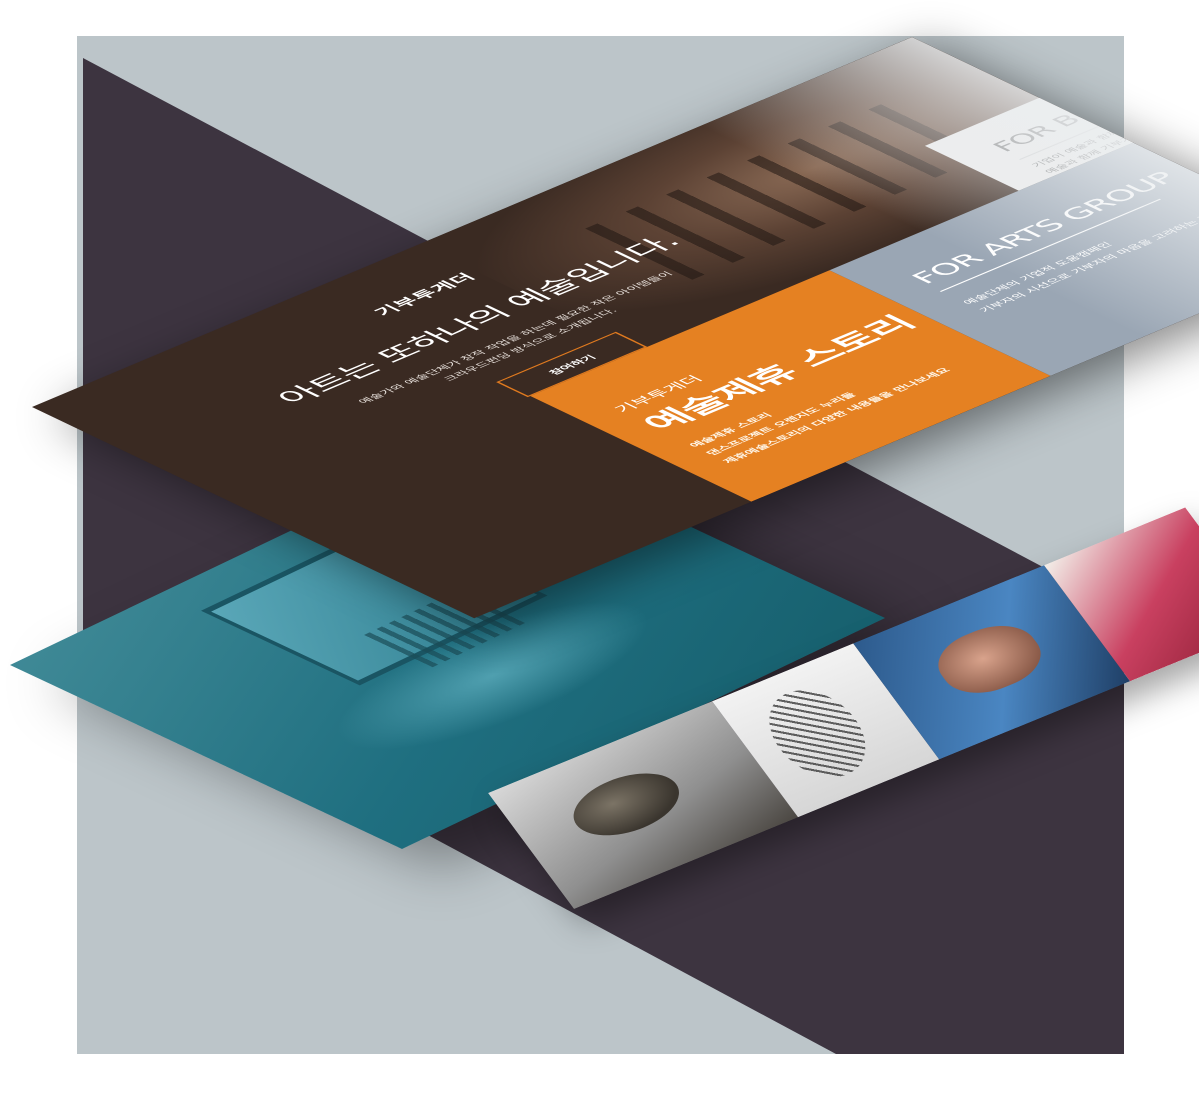  Describe the element at coordinates (989, 659) in the screenshot. I see `portrait-face-image` at that location.